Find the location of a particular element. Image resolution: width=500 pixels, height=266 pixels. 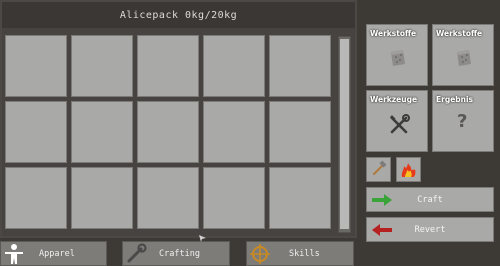

wrench-screwdriver-icon is located at coordinates (399, 124).